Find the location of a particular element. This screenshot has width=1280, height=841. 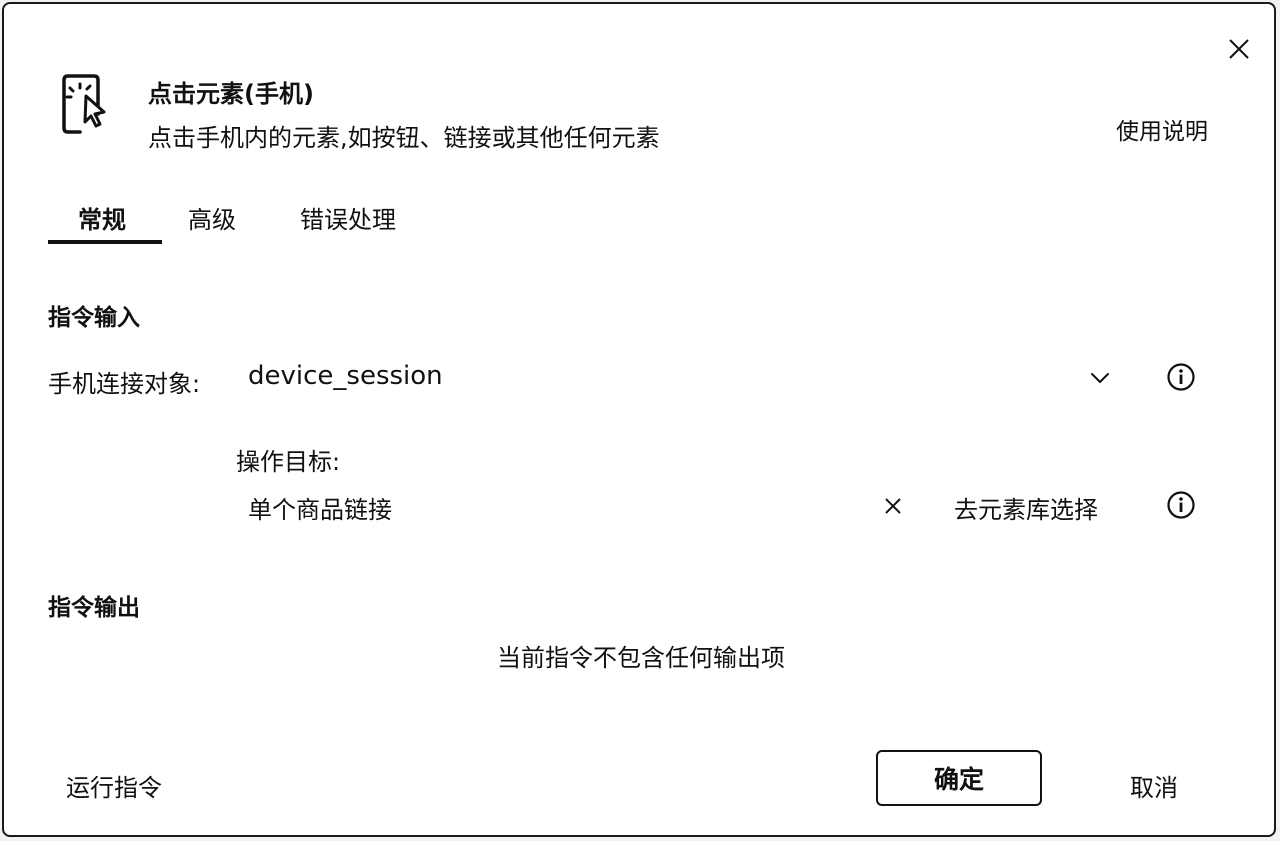

output-section-title: 指令输出 is located at coordinates (94, 608).